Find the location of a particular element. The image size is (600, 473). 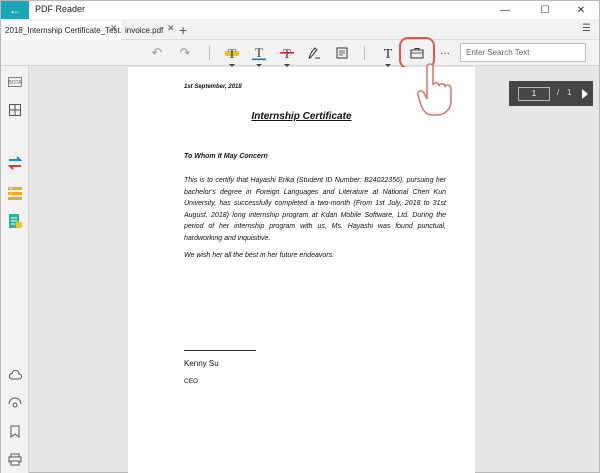

title-bar: ← PDF Reader — ☐ ✕ is located at coordinates (300, 10).